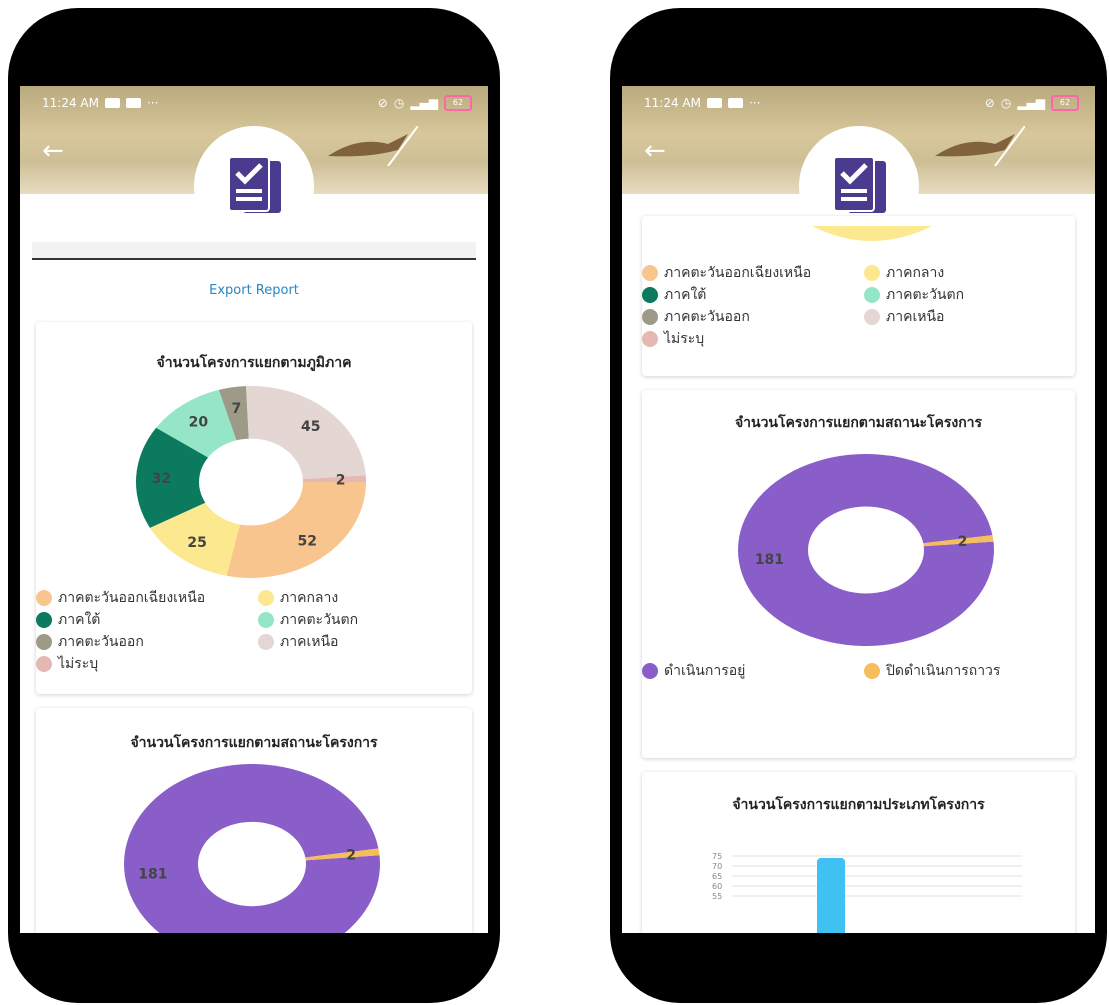 The height and width of the screenshot is (1005, 1109). I want to click on status-chart-card: จำนวนโครงการแยกตามสถานะโครงการ 181 2, so click(254, 820).